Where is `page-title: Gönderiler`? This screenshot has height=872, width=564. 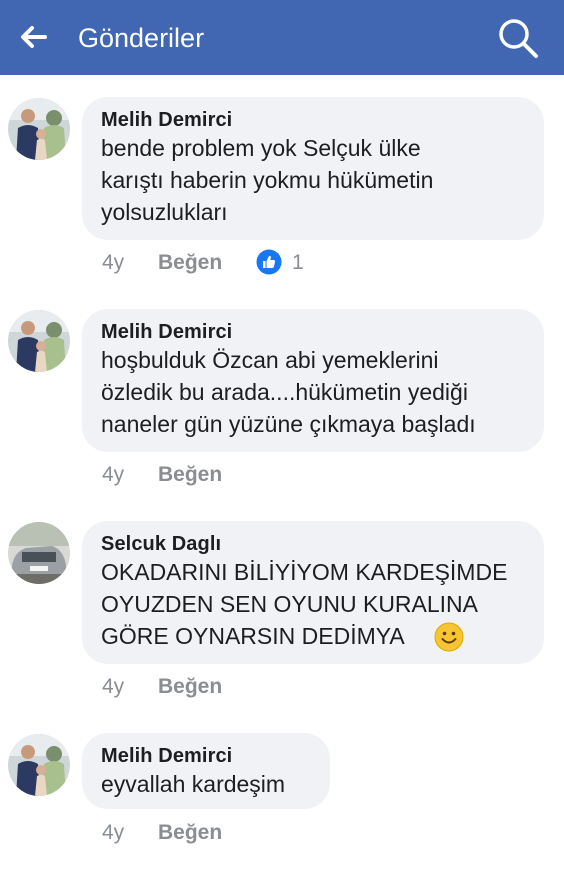
page-title: Gönderiler is located at coordinates (141, 38).